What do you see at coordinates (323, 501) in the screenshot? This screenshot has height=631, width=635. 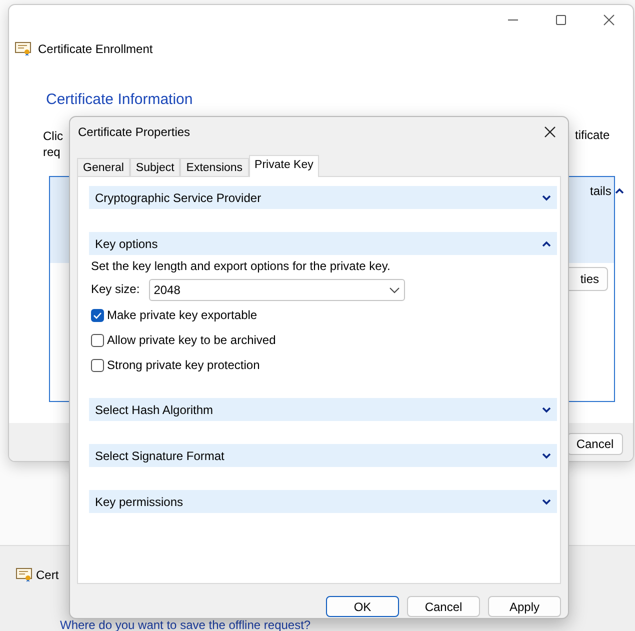 I see `section-header: Key permissions` at bounding box center [323, 501].